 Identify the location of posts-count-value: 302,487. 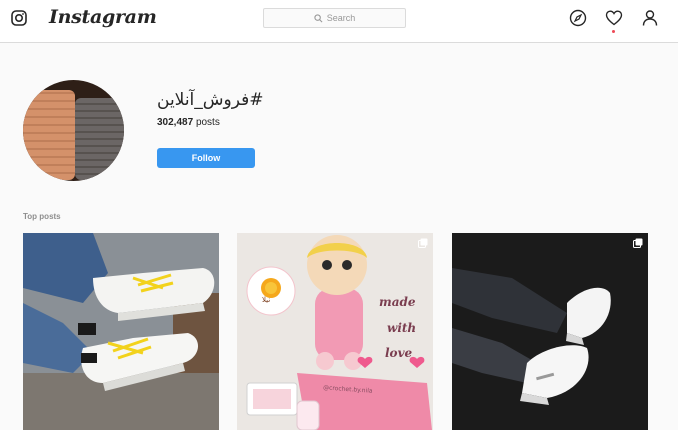
(175, 122).